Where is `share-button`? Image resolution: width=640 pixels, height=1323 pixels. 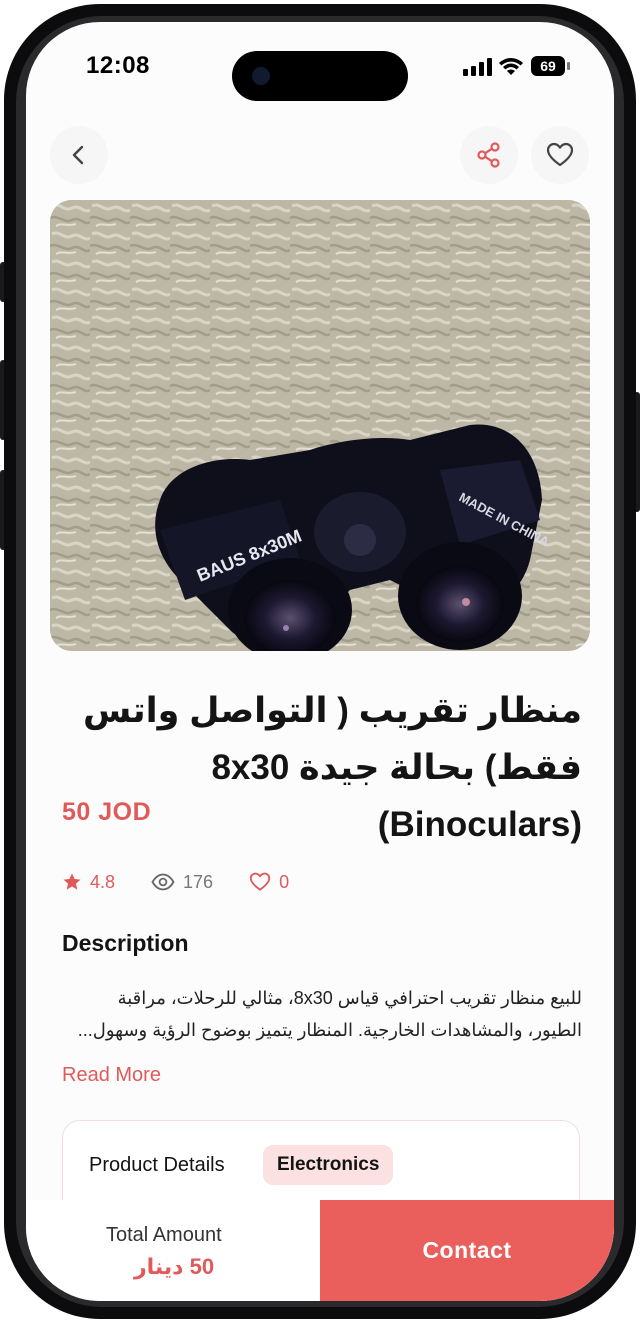
share-button is located at coordinates (489, 155).